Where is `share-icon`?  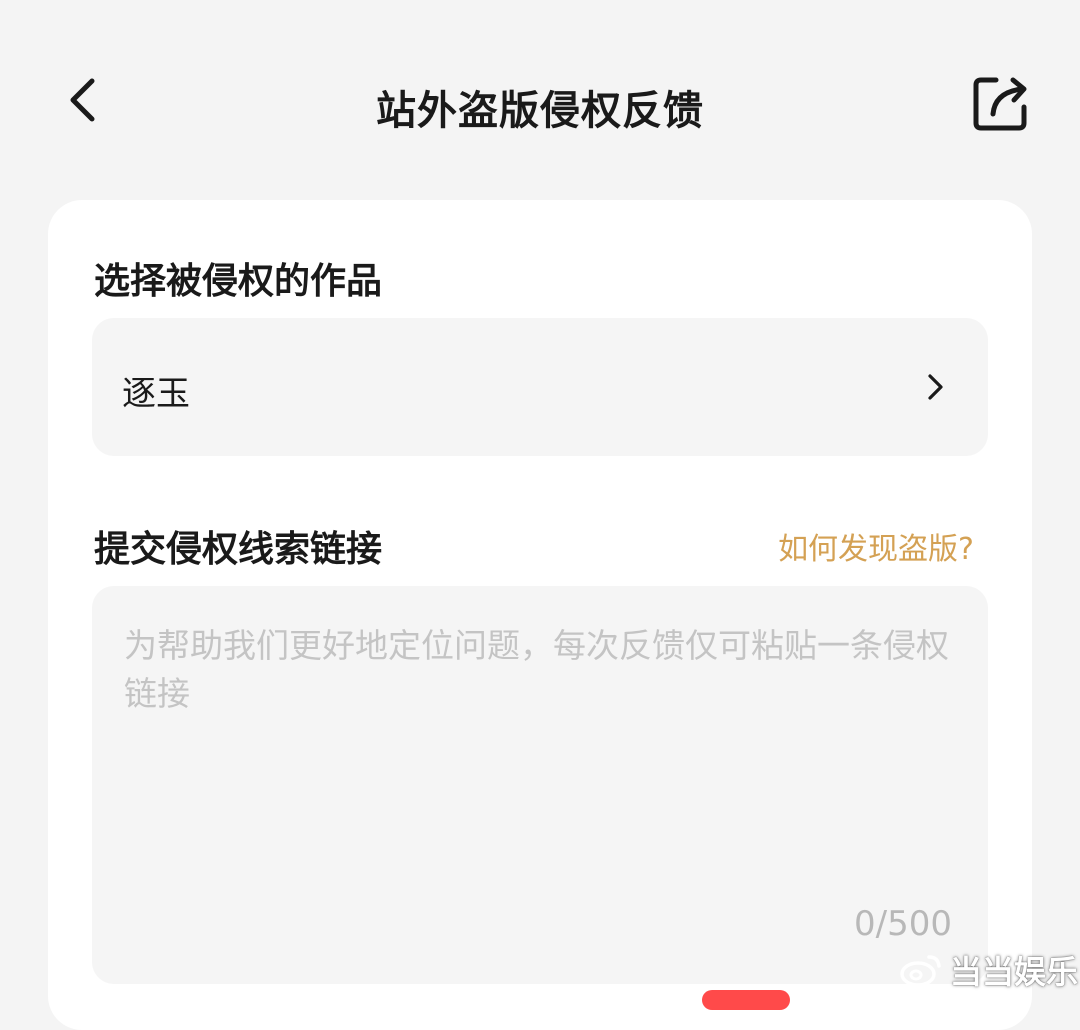
share-icon is located at coordinates (1000, 104).